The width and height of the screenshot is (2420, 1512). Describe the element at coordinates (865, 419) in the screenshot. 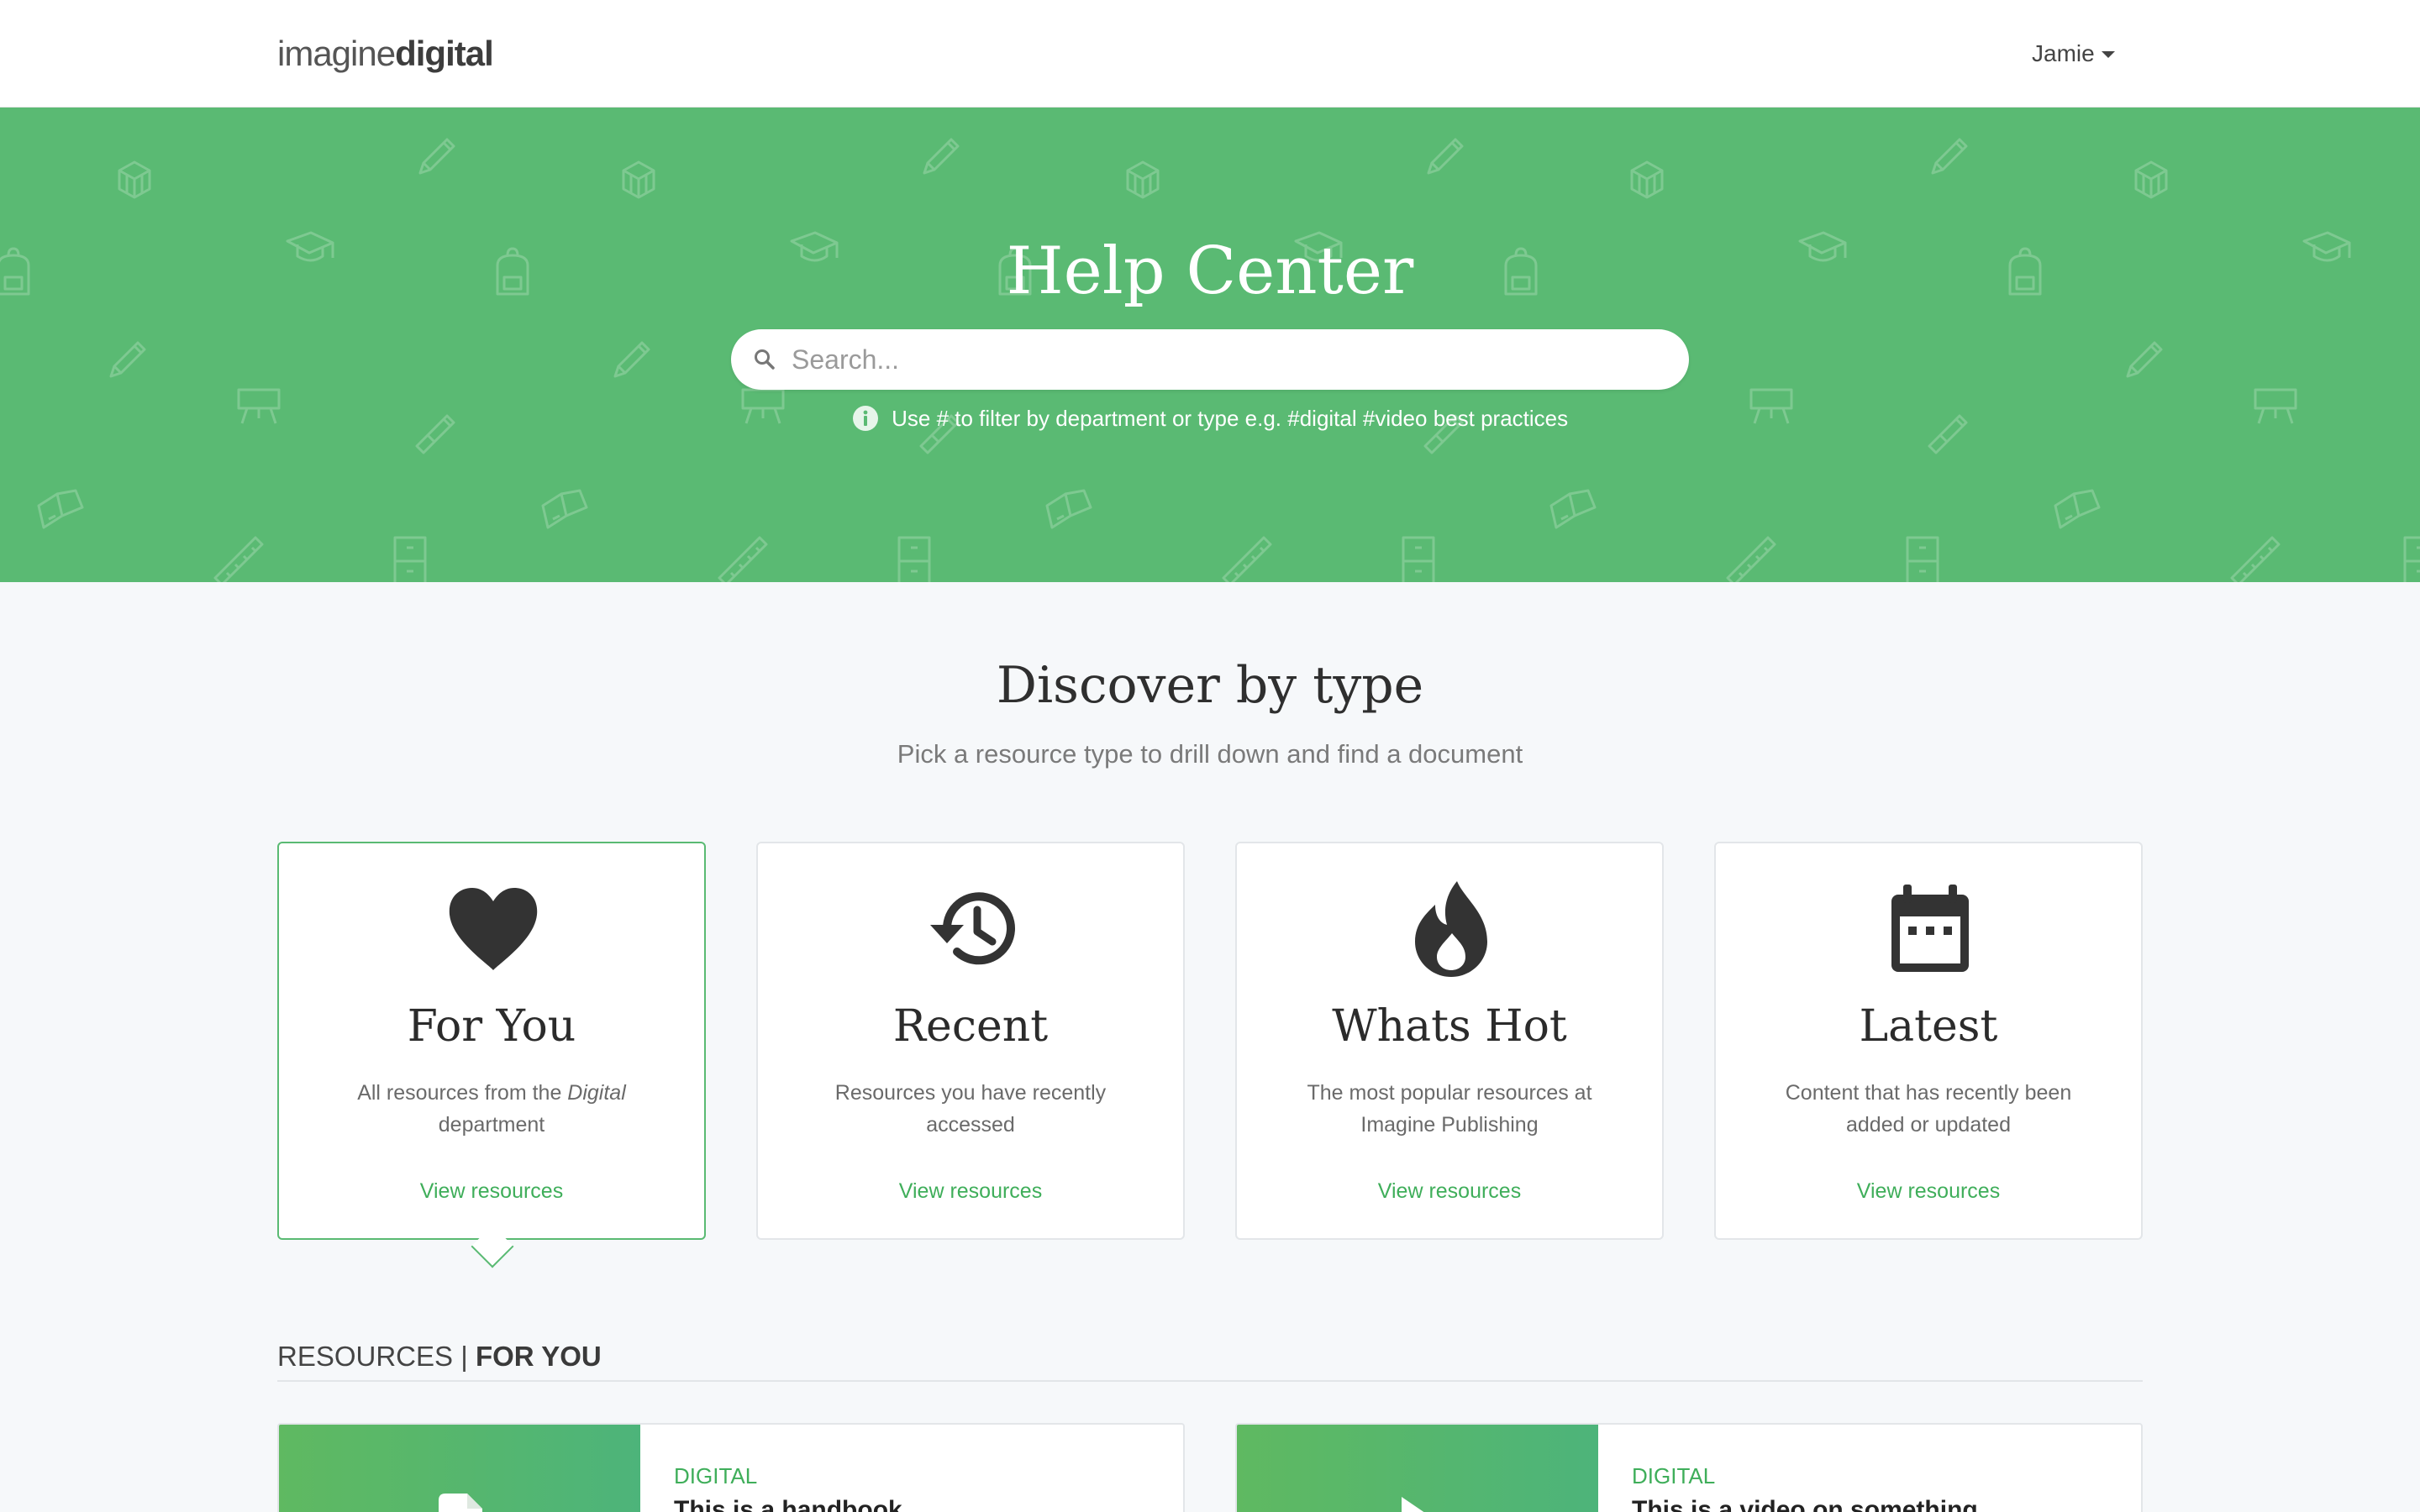

I see `info-icon` at that location.